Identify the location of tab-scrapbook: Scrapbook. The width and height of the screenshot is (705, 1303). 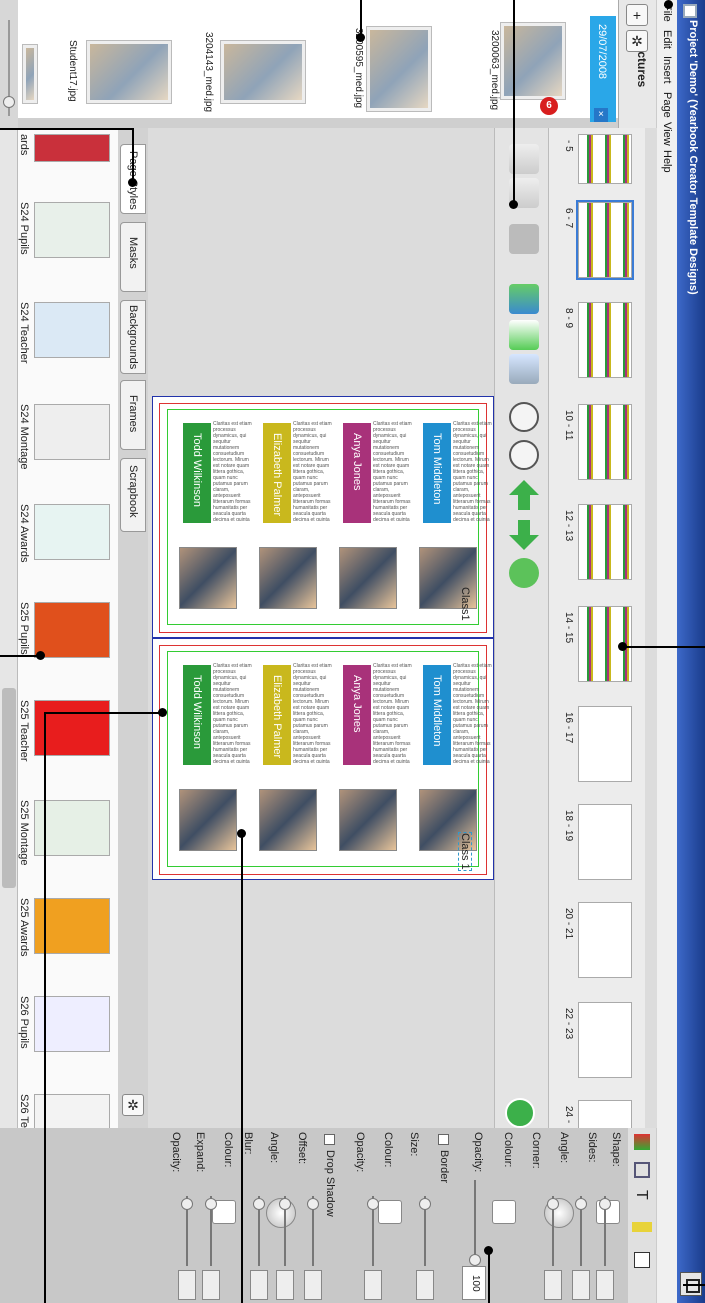
(133, 495).